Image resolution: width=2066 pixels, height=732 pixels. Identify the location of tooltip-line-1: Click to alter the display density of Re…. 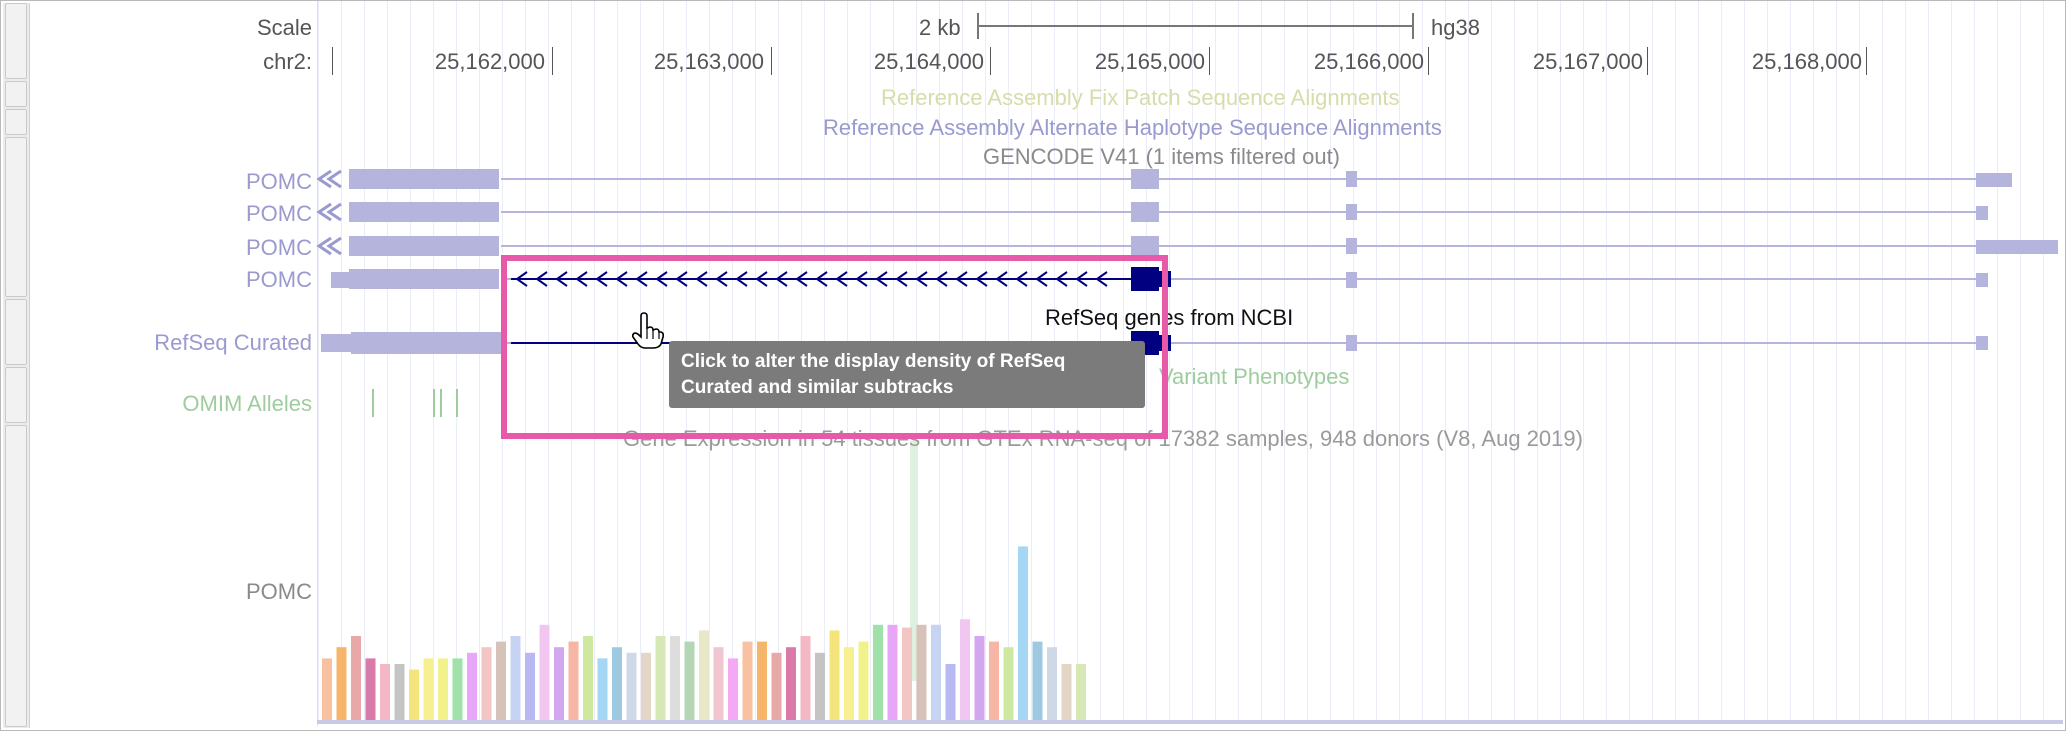
(873, 361).